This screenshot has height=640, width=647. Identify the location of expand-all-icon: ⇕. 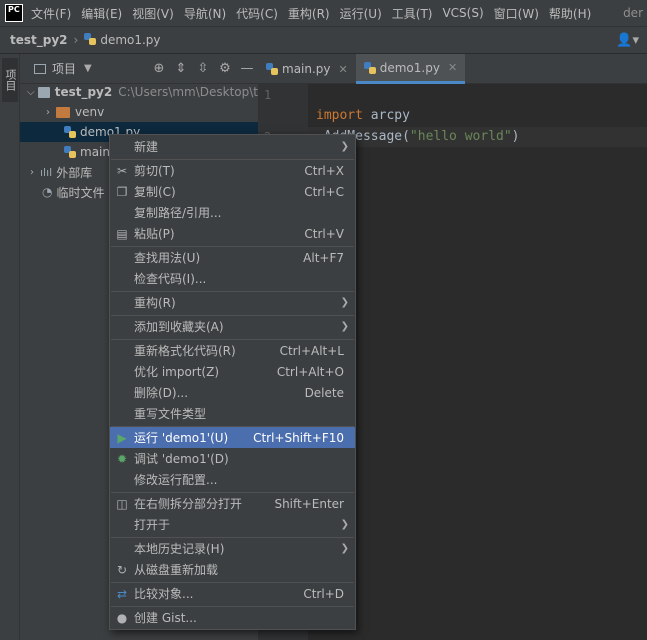
(181, 68).